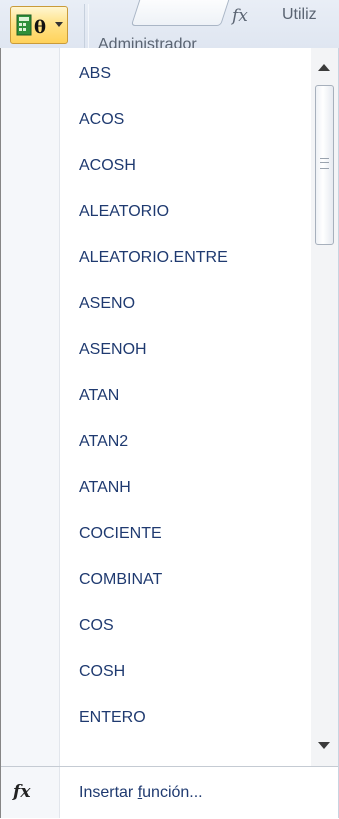 The image size is (339, 819). I want to click on list-item: ASENOH, so click(184, 350).